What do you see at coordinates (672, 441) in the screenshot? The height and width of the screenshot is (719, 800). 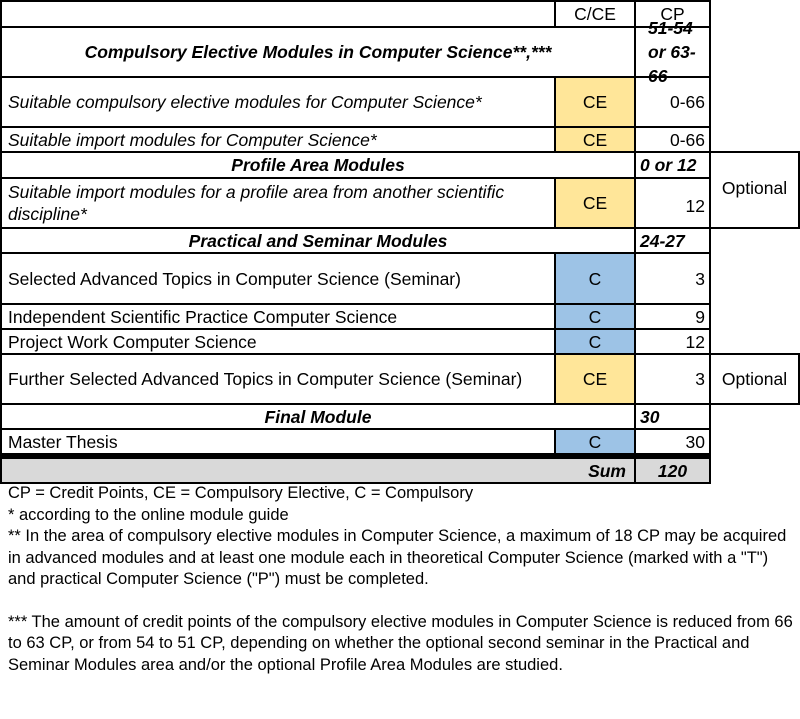 I see `module-cp: 30` at bounding box center [672, 441].